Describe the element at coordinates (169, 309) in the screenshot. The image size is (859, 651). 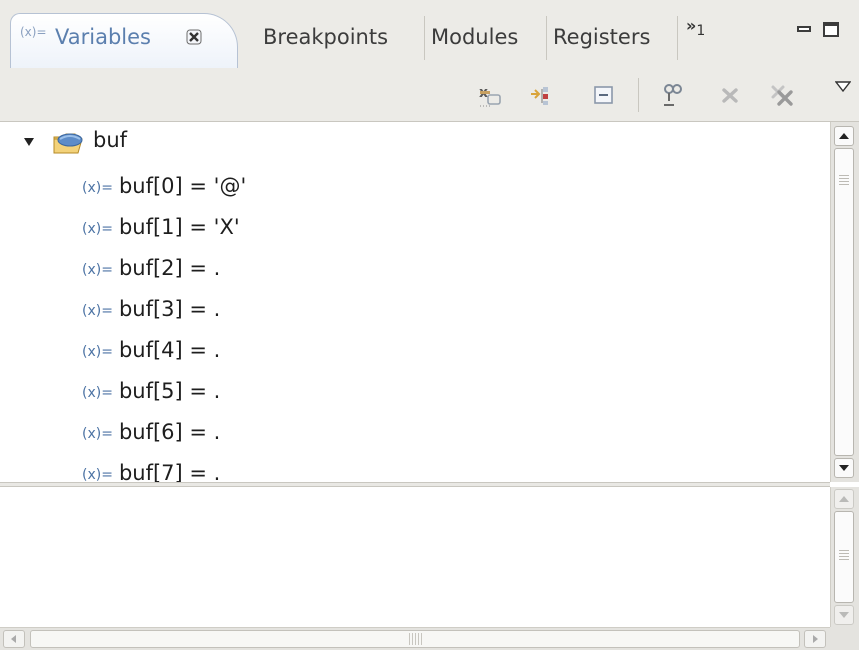
I see `variable-value: buf[3] = .` at that location.